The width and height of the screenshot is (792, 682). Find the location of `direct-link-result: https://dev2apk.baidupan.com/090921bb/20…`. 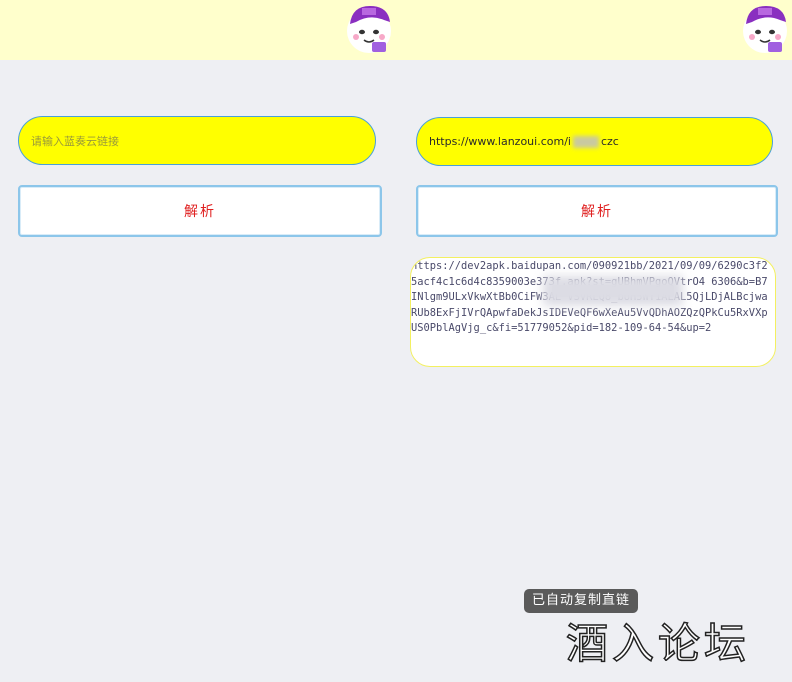

direct-link-result: https://dev2apk.baidupan.com/090921bb/20… is located at coordinates (593, 312).